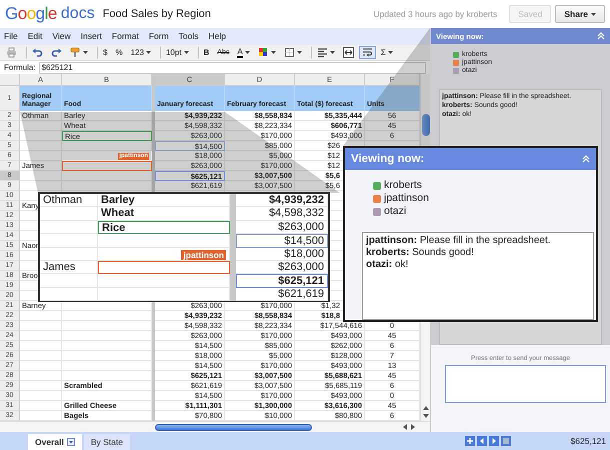 The height and width of the screenshot is (450, 610). What do you see at coordinates (69, 201) in the screenshot?
I see `table-cell: Othman` at bounding box center [69, 201].